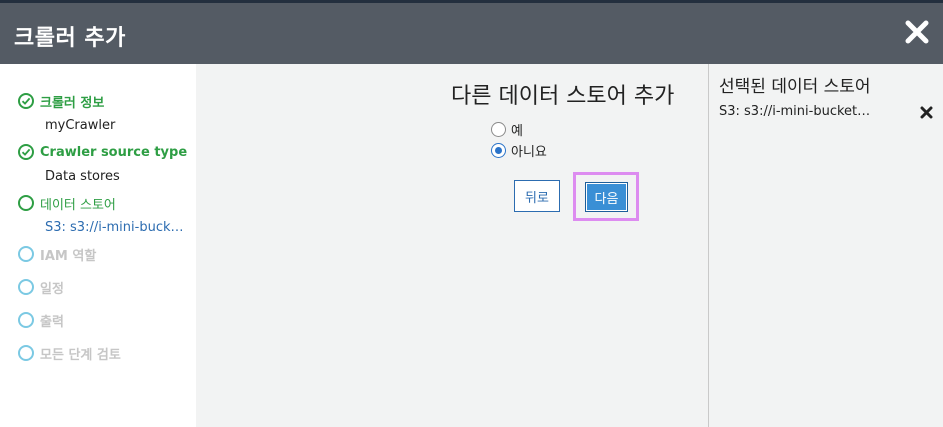 This screenshot has width=943, height=427. I want to click on step-label: 일정, so click(52, 289).